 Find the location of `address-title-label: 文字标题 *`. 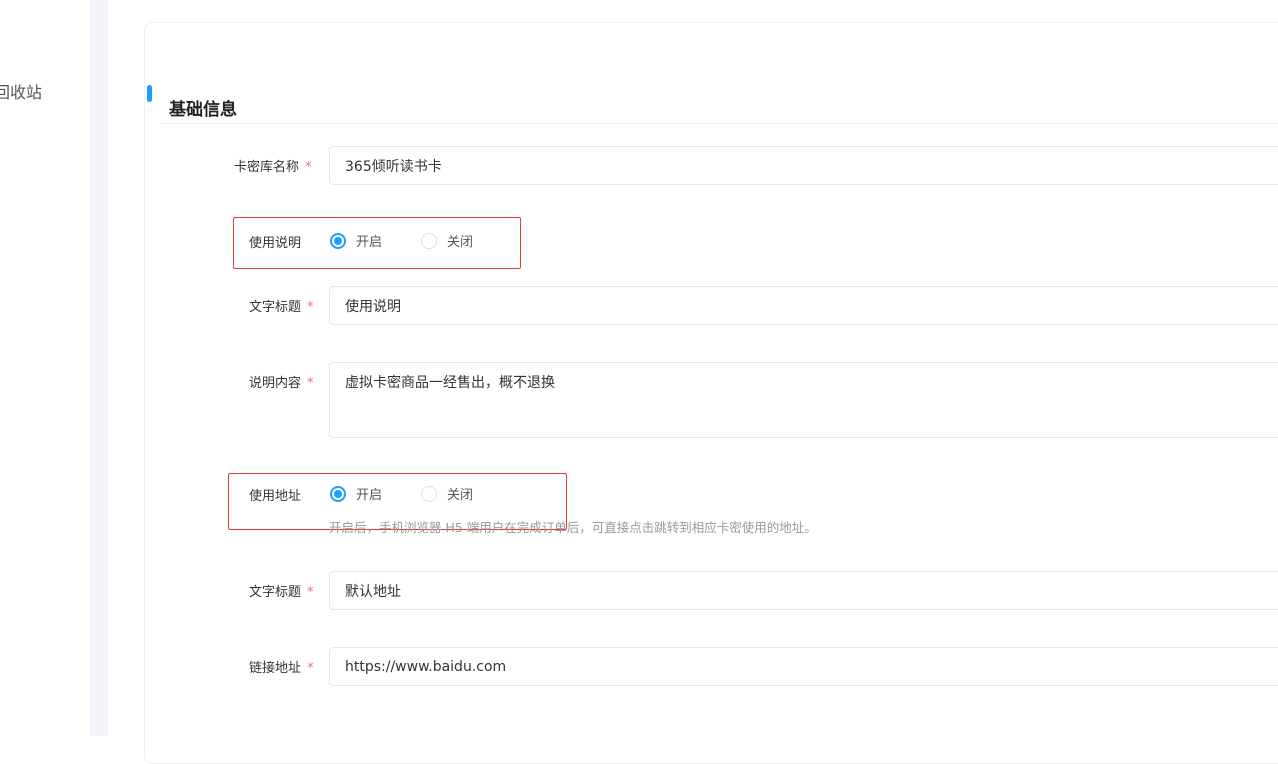

address-title-label: 文字标题 * is located at coordinates (281, 592).